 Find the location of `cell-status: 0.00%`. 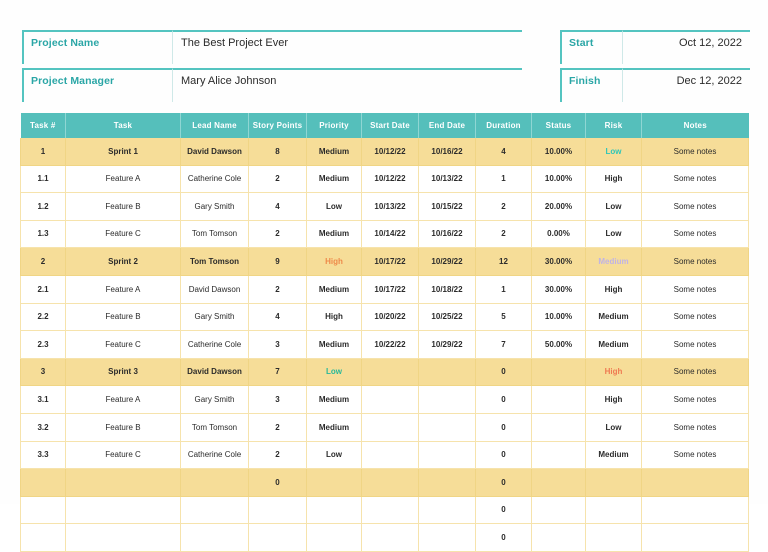

cell-status: 0.00% is located at coordinates (558, 234).